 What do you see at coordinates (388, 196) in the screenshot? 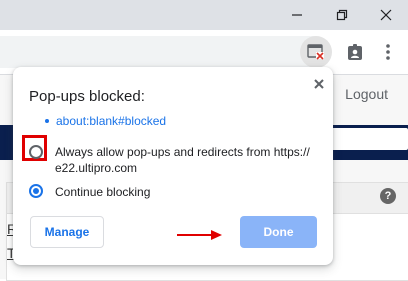
I see `help-icon: ?` at bounding box center [388, 196].